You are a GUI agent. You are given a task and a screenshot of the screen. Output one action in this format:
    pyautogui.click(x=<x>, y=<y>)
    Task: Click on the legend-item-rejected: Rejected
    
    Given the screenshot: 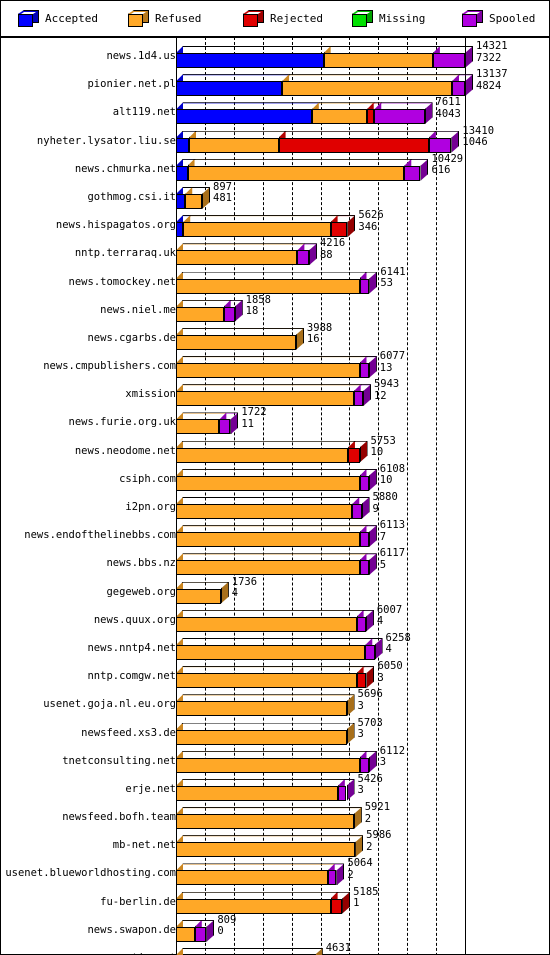 What is the action you would take?
    pyautogui.click(x=283, y=18)
    